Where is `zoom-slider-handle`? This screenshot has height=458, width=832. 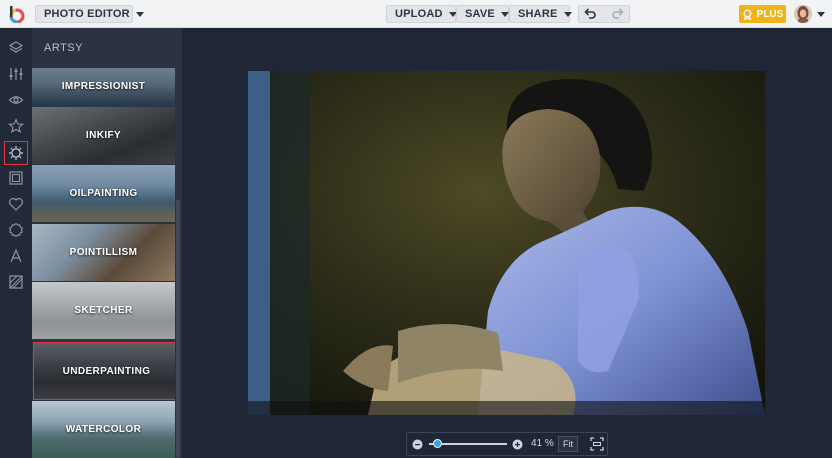
zoom-slider-handle is located at coordinates (437, 443).